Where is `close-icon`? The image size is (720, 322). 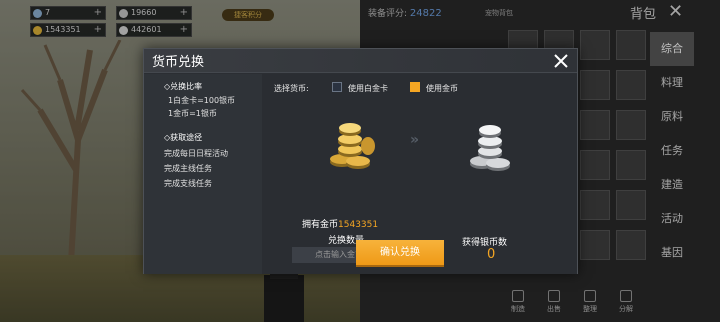
close-icon is located at coordinates (561, 61).